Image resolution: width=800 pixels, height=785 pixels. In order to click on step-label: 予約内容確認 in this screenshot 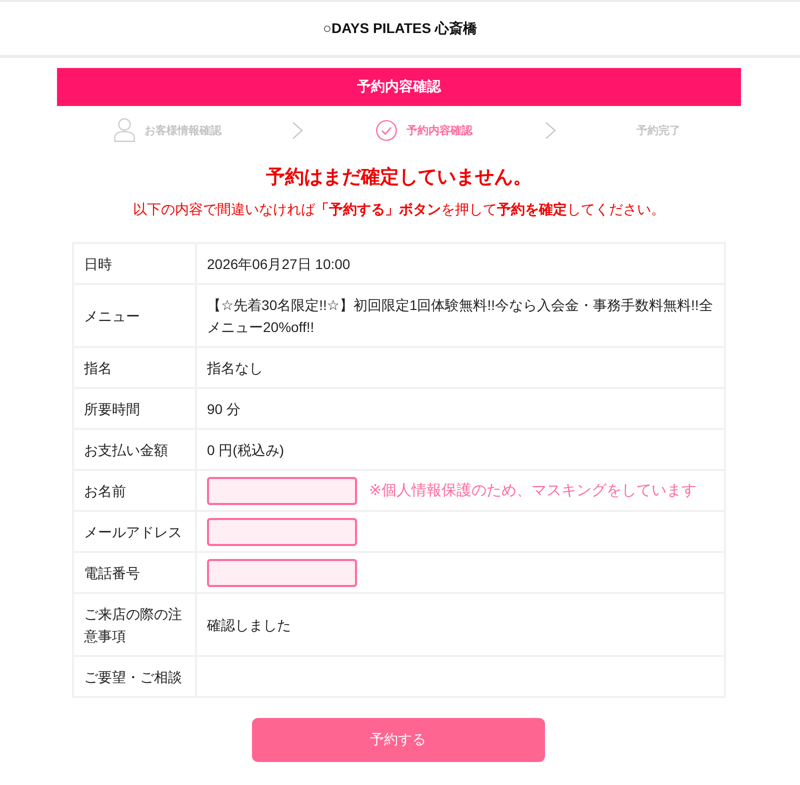, I will do `click(439, 131)`.